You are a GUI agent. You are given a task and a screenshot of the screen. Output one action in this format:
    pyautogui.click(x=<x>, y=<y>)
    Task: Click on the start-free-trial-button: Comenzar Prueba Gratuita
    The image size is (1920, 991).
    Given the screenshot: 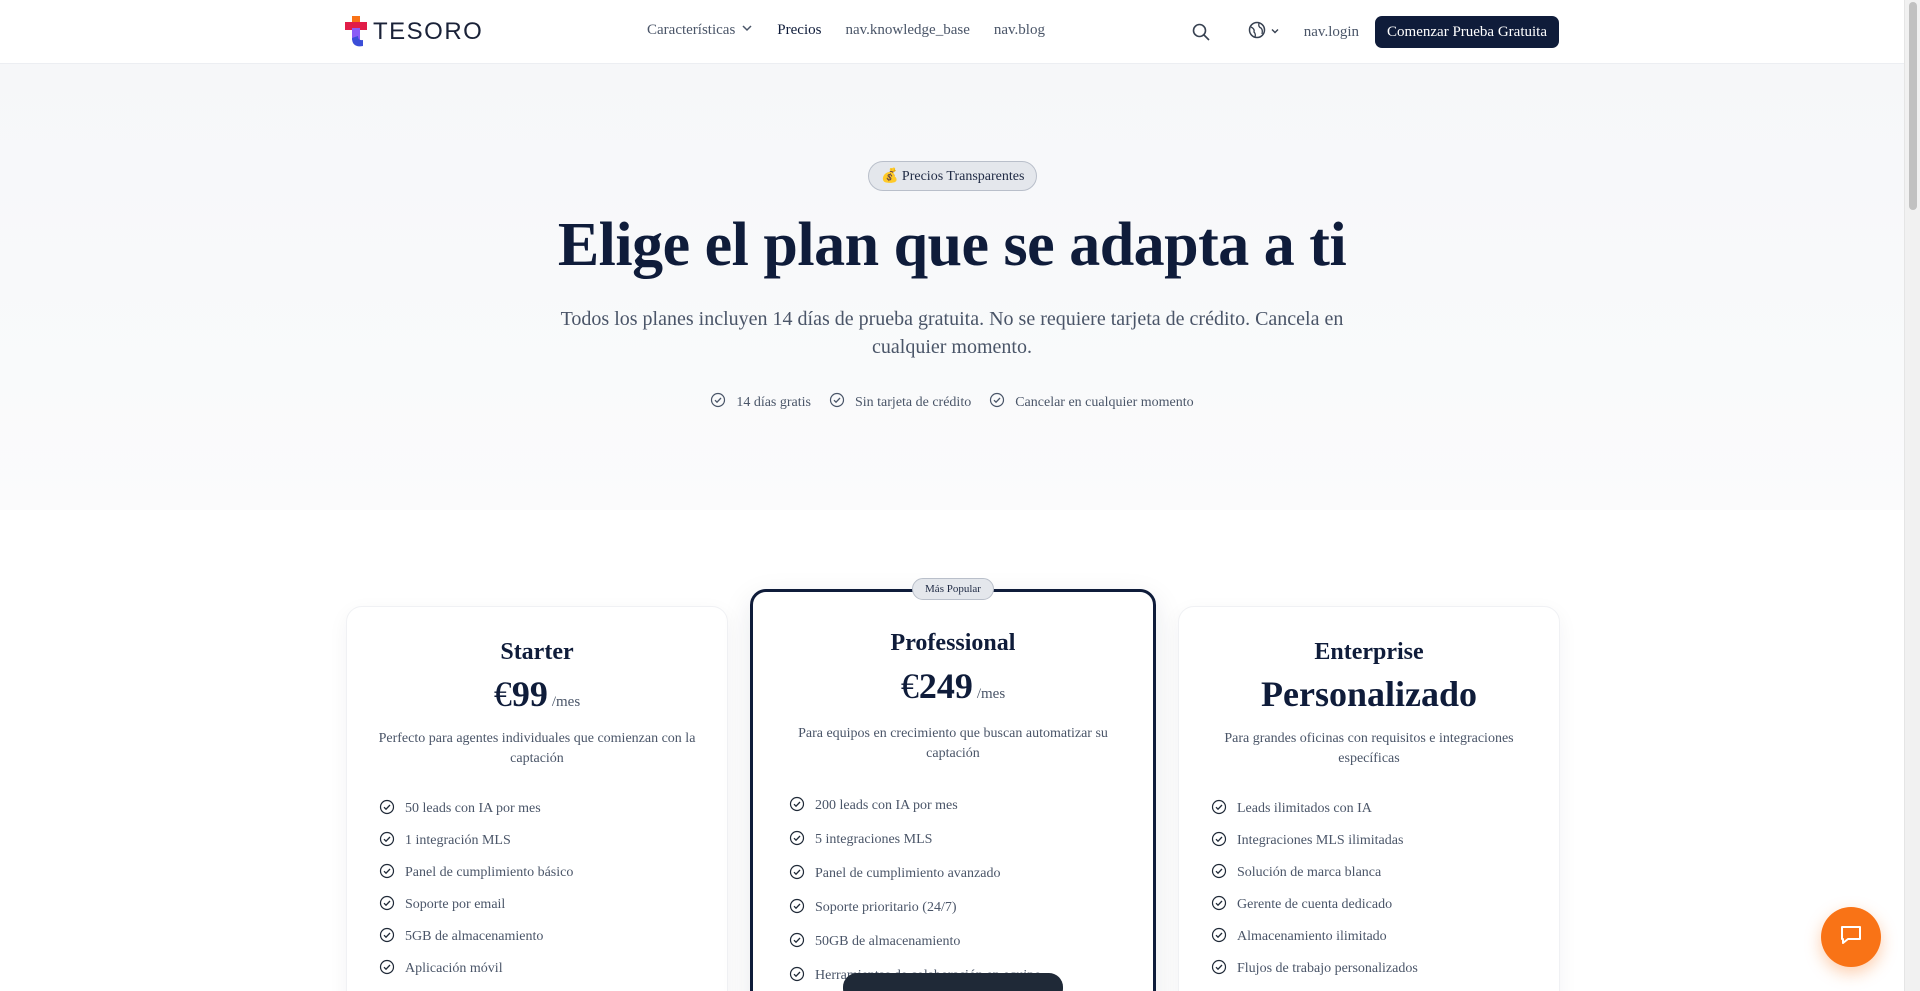 What is the action you would take?
    pyautogui.click(x=1467, y=32)
    